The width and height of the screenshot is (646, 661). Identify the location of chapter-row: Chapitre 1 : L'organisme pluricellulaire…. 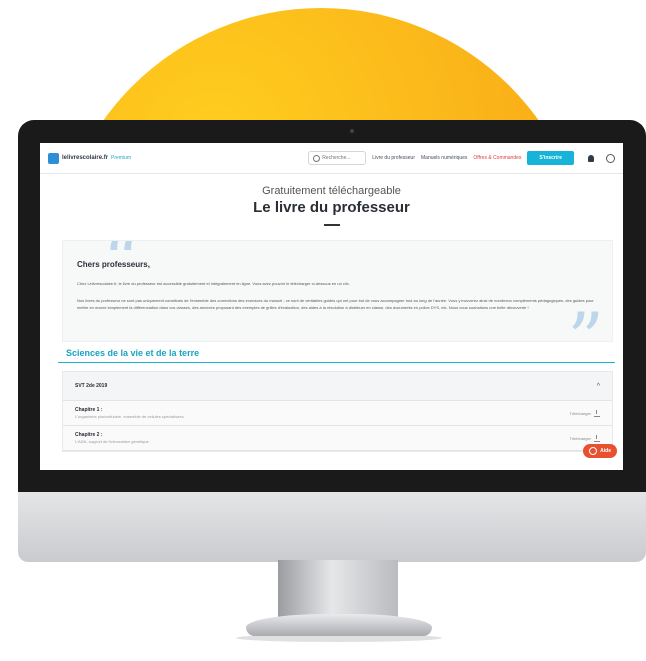
(337, 413).